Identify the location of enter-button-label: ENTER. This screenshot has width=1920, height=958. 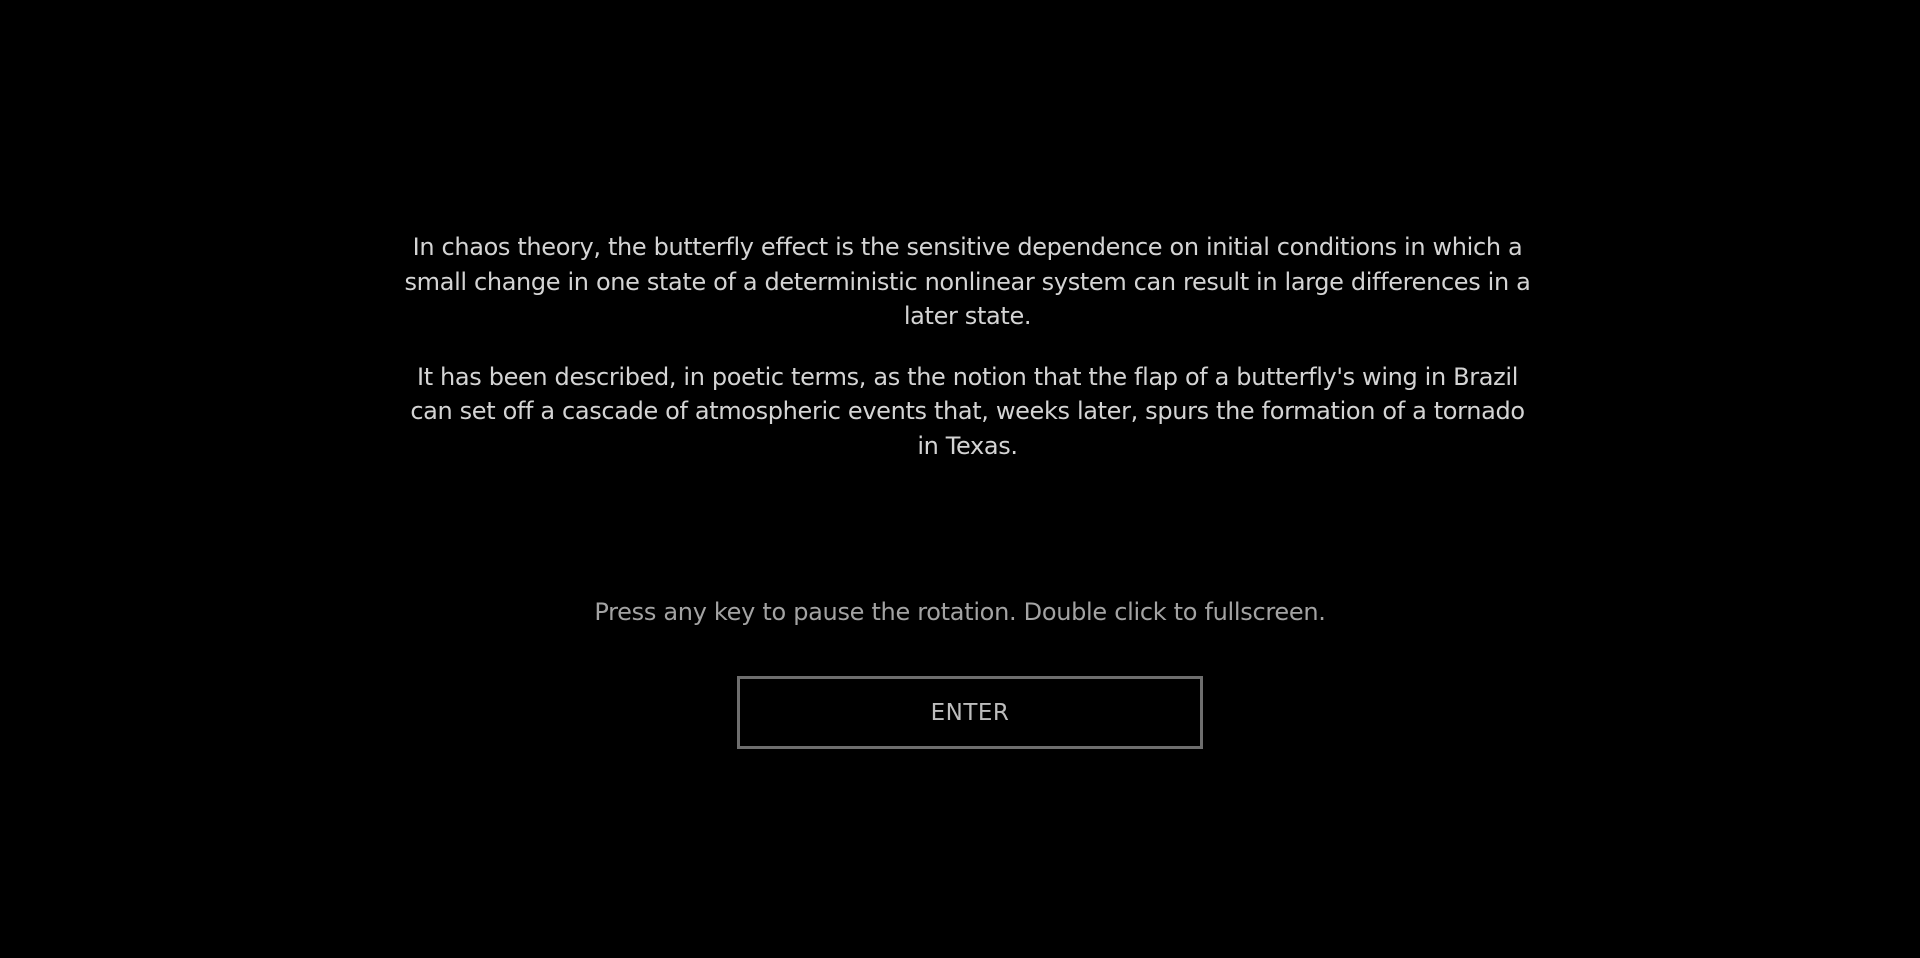
(970, 712).